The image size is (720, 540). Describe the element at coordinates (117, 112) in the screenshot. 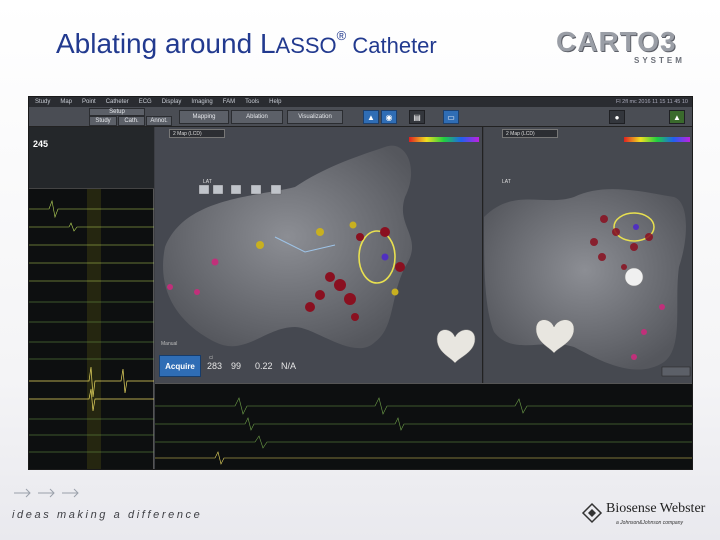

I see `setup-button: Setup` at that location.